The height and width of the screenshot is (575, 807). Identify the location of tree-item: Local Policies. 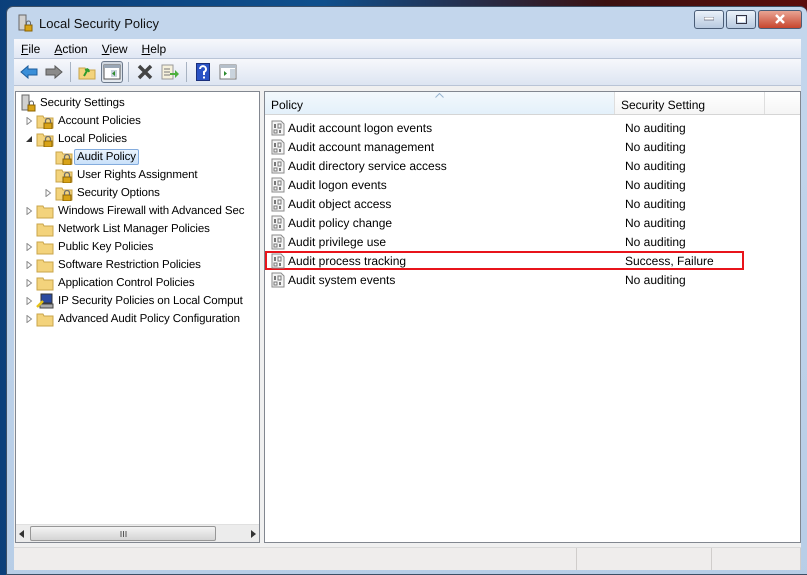
(92, 139).